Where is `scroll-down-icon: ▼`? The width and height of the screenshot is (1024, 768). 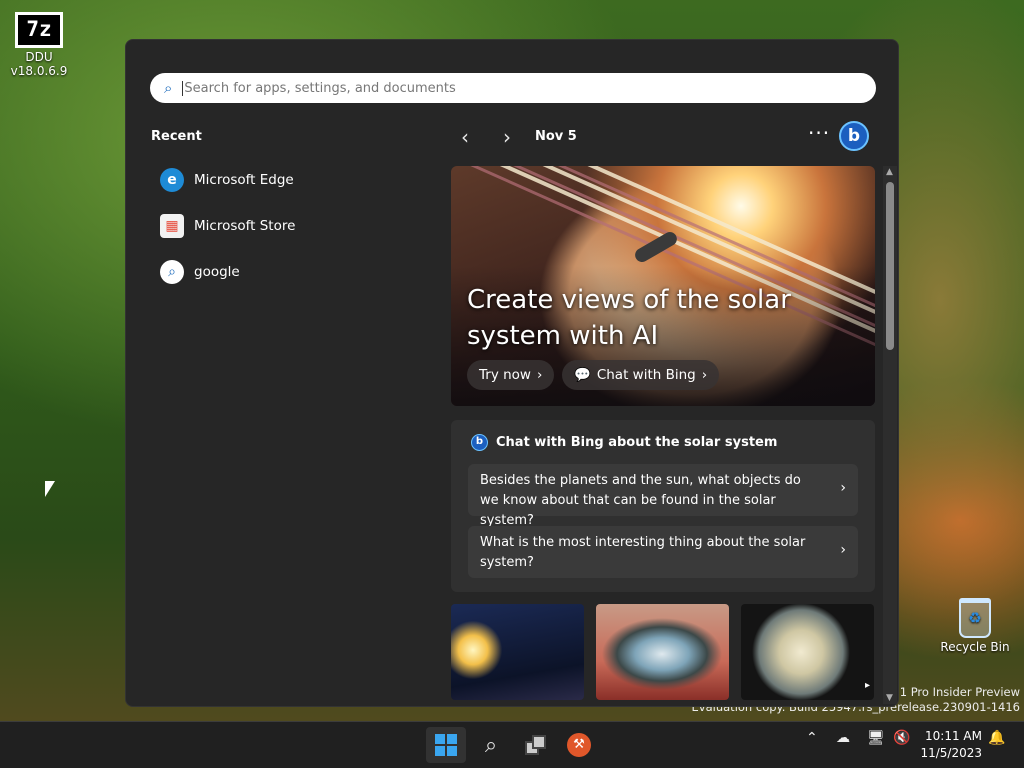 scroll-down-icon: ▼ is located at coordinates (889, 698).